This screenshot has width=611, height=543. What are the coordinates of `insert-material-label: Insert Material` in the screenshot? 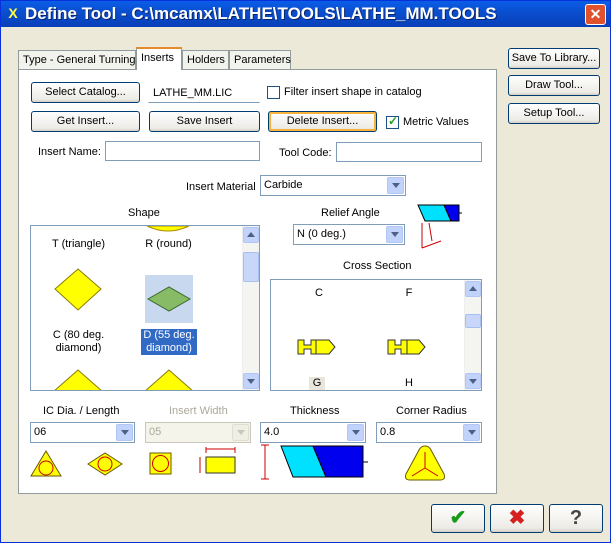 It's located at (221, 187).